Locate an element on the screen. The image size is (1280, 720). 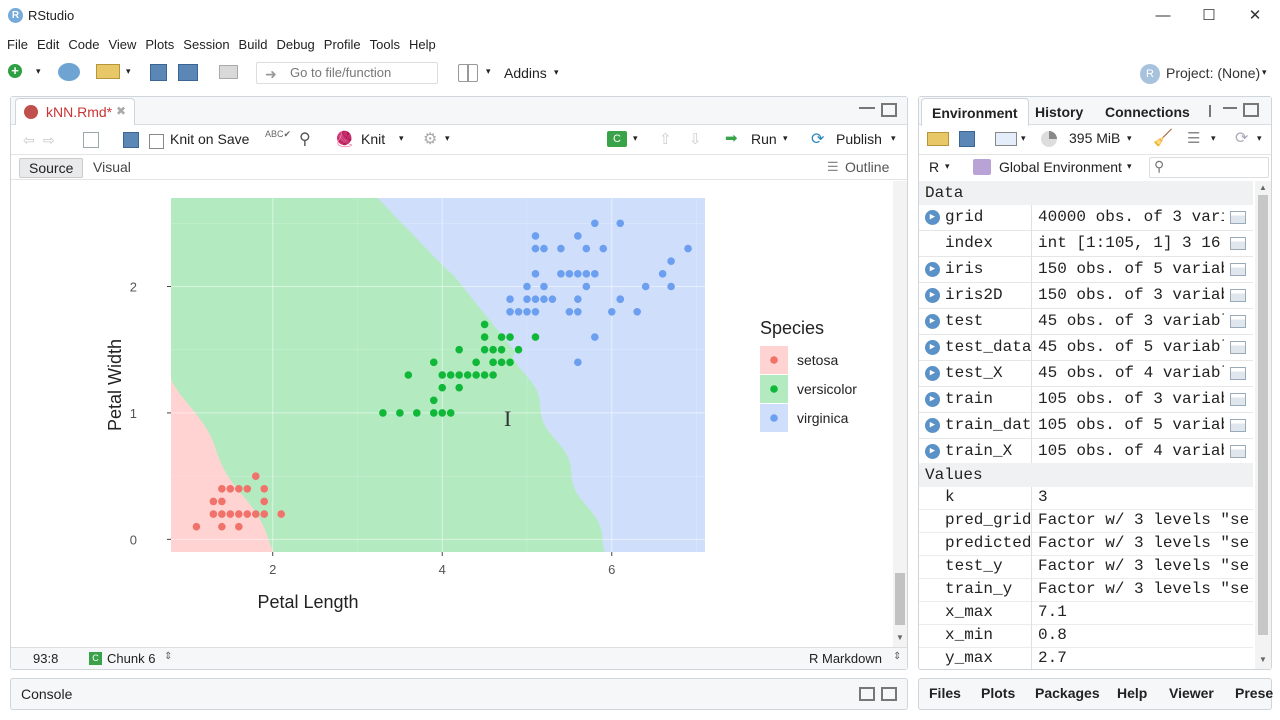
spellcheck-icon: ABC✔ is located at coordinates (278, 134).